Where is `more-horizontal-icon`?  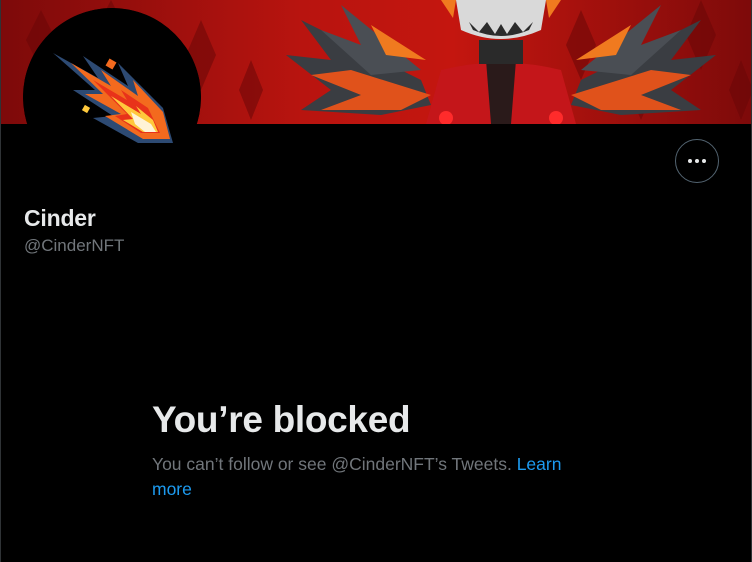 more-horizontal-icon is located at coordinates (697, 161).